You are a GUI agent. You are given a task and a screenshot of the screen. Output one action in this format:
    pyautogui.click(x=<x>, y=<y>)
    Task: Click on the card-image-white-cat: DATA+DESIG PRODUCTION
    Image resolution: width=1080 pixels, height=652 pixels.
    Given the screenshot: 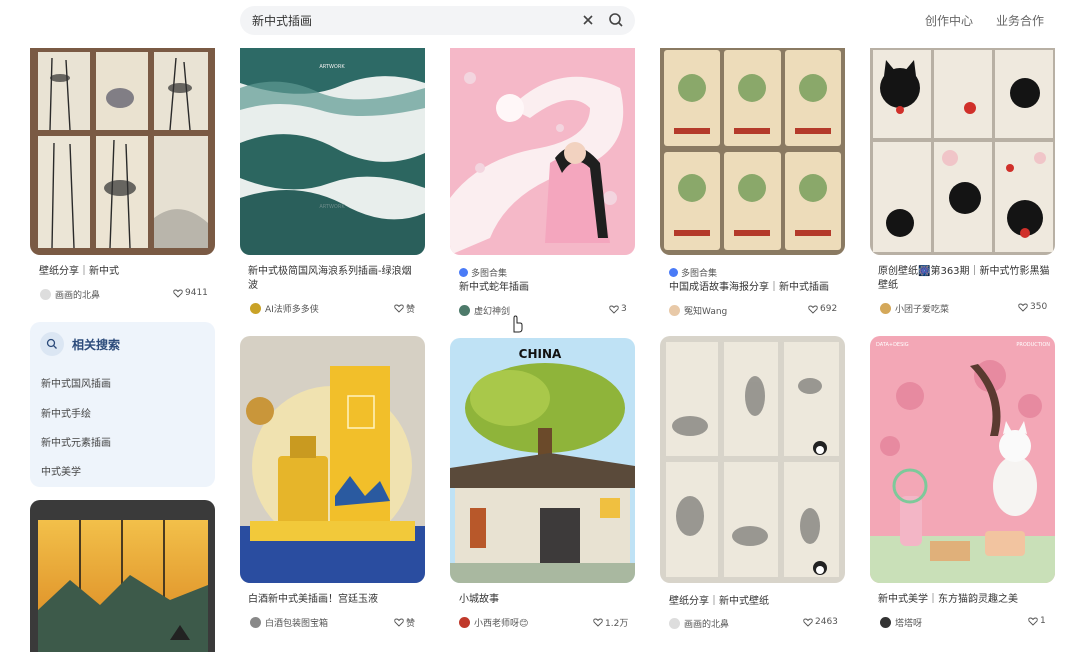 What is the action you would take?
    pyautogui.click(x=962, y=459)
    